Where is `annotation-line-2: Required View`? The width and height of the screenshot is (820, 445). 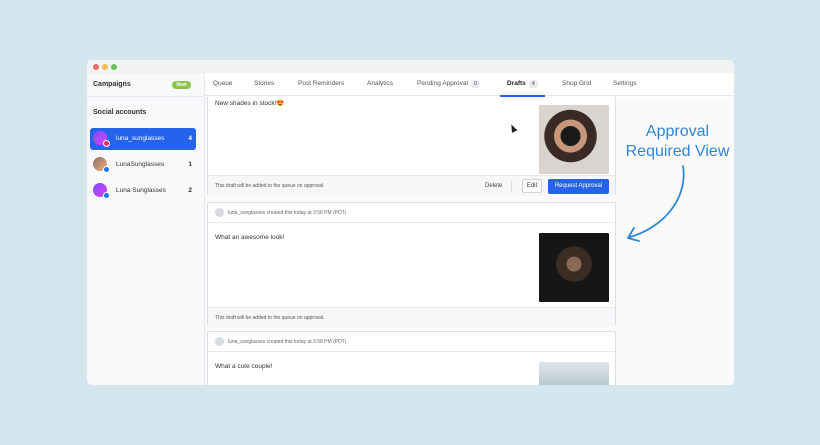 annotation-line-2: Required View is located at coordinates (677, 151).